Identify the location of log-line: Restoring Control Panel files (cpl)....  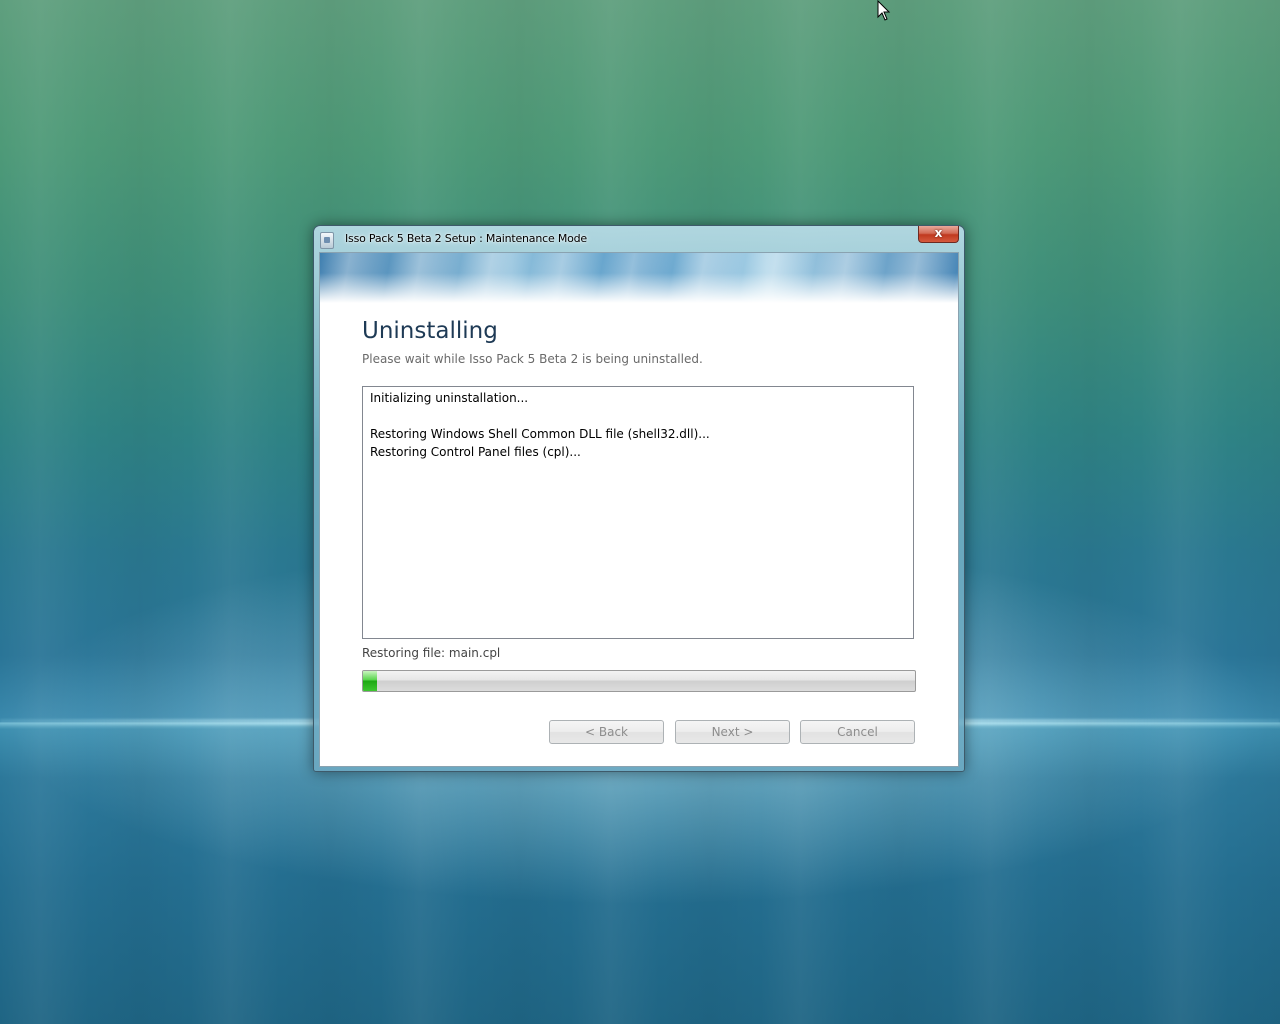
(475, 452).